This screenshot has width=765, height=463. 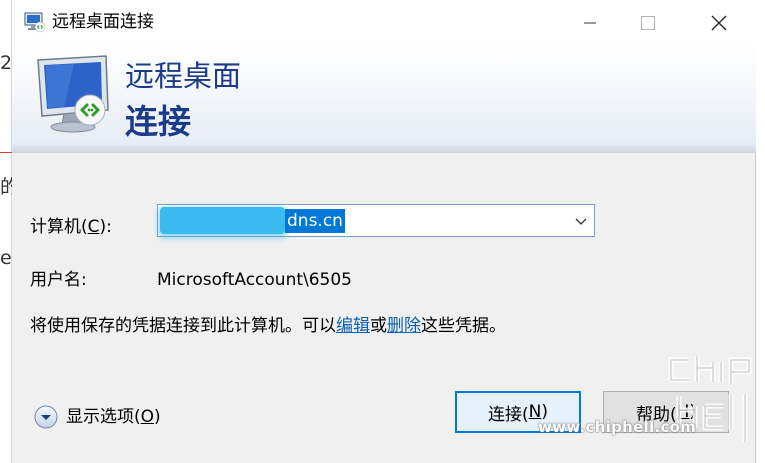 What do you see at coordinates (35, 22) in the screenshot?
I see `remote-desktop-title-icon` at bounding box center [35, 22].